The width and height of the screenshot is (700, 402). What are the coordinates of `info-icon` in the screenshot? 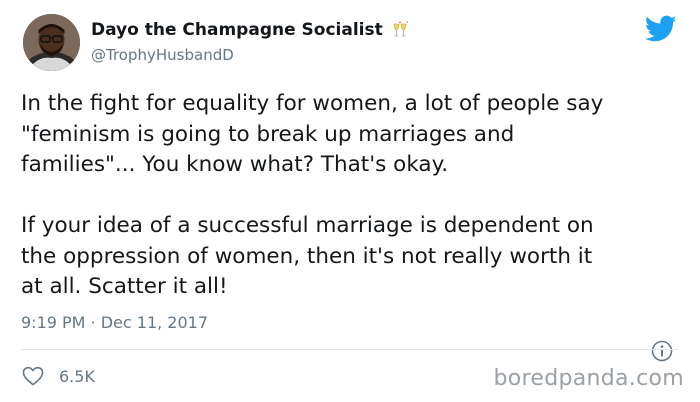 It's located at (662, 351).